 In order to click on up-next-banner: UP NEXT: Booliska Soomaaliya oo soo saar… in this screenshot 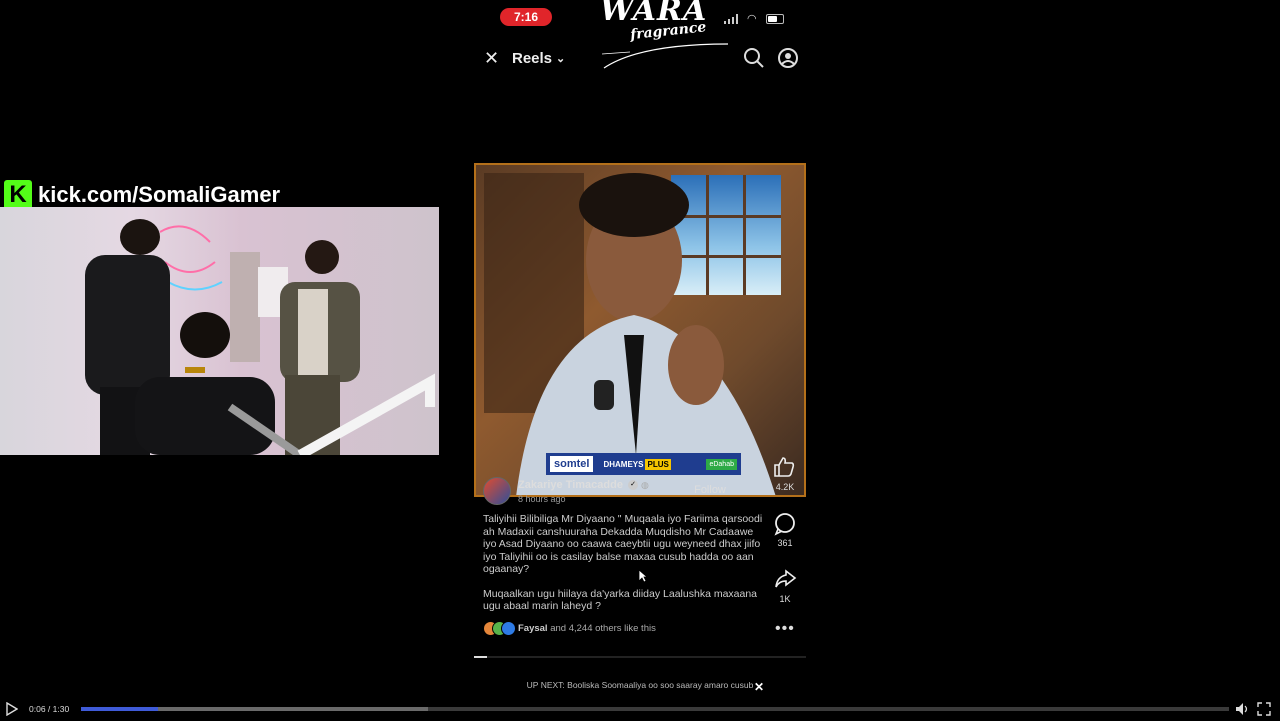, I will do `click(640, 685)`.